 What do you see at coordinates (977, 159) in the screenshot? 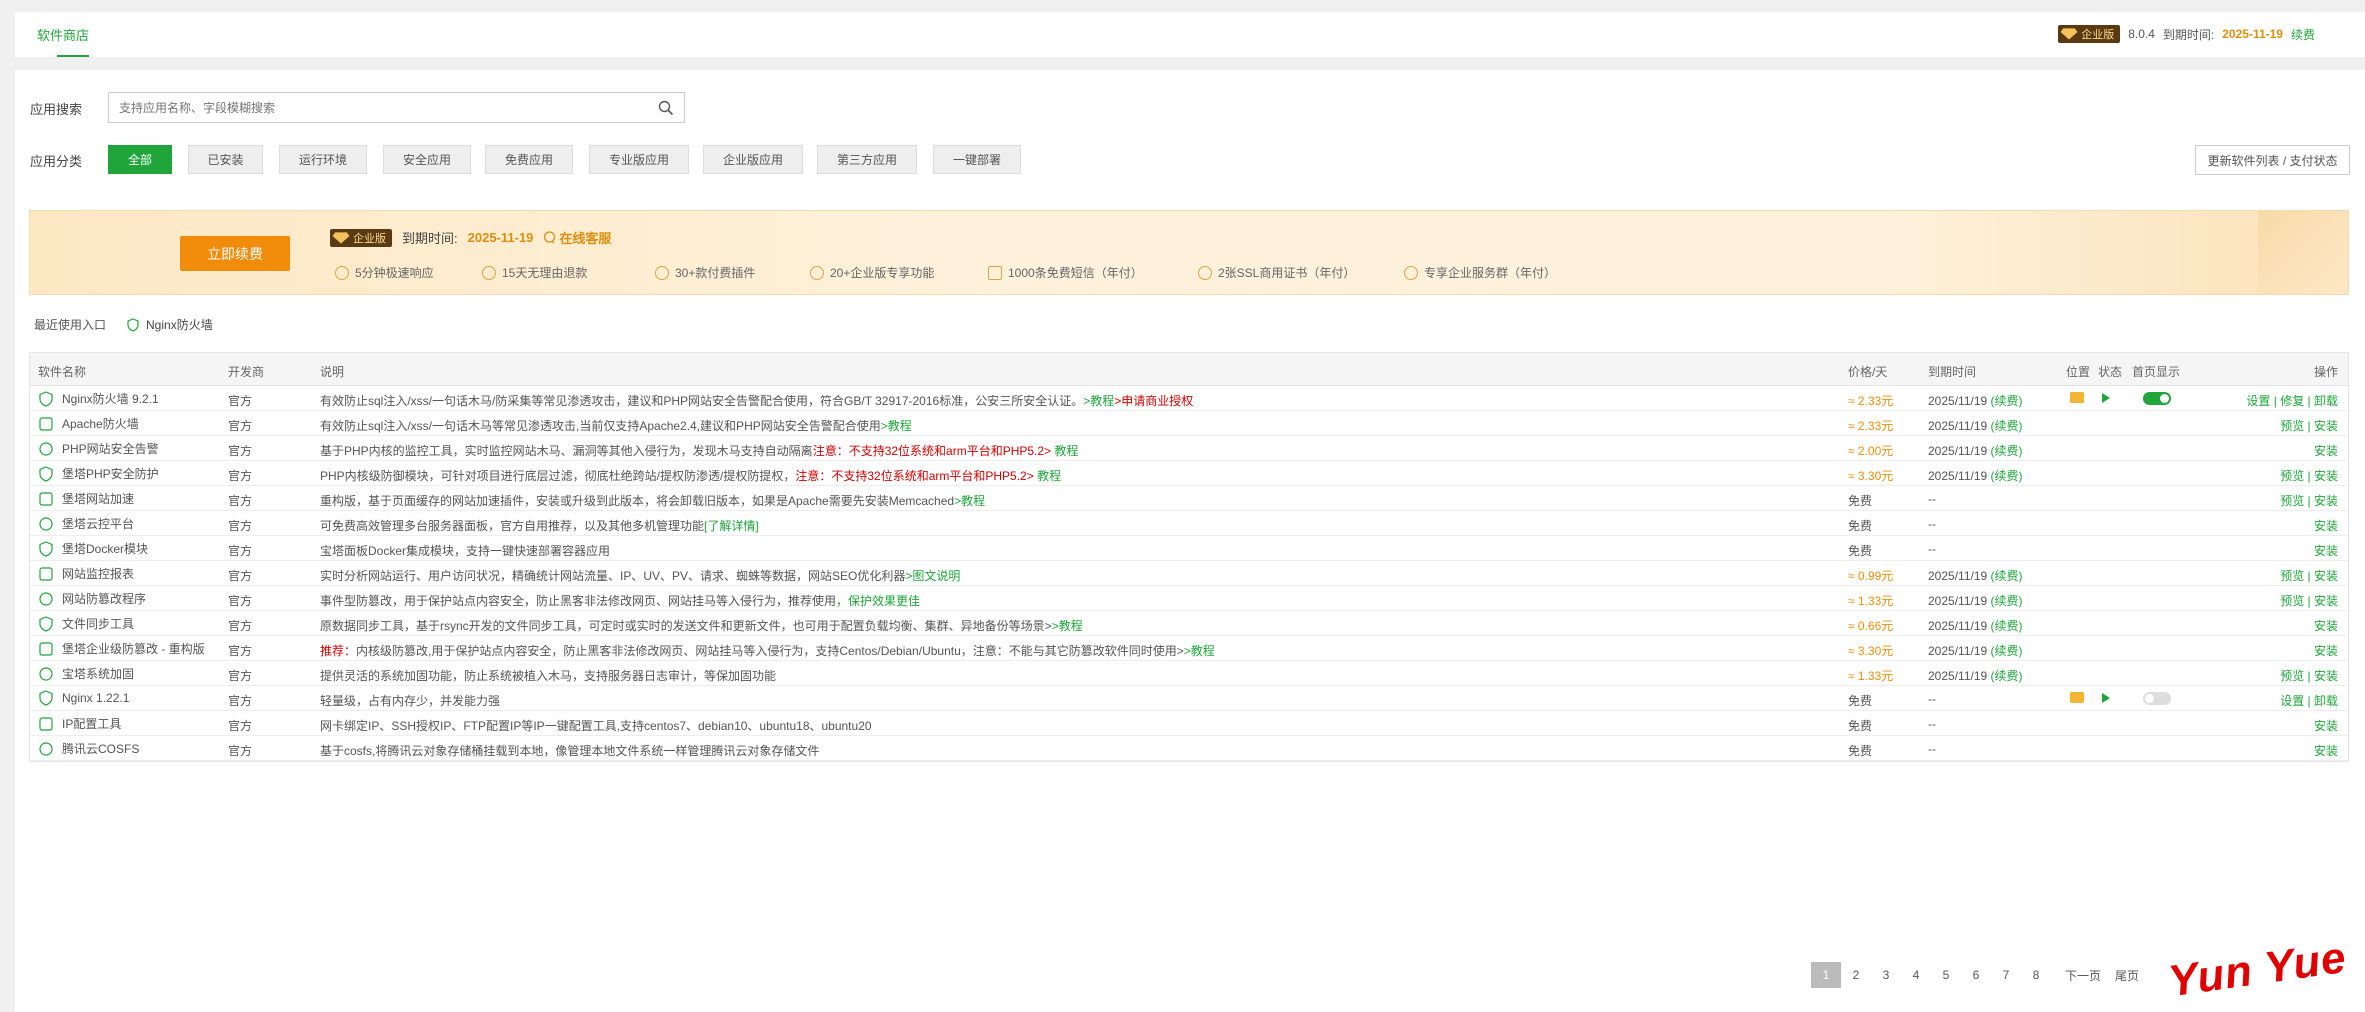
I see `category-one-click: 一键部署` at bounding box center [977, 159].